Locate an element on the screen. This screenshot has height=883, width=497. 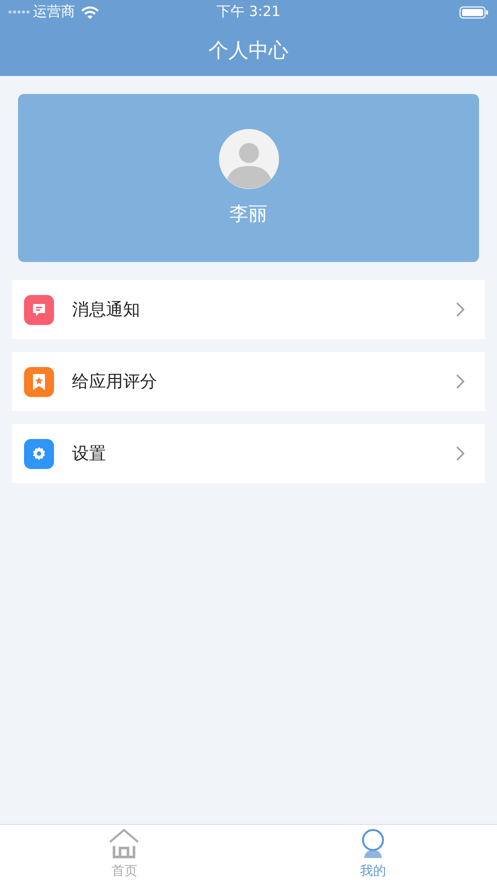
avatar-icon is located at coordinates (248, 159).